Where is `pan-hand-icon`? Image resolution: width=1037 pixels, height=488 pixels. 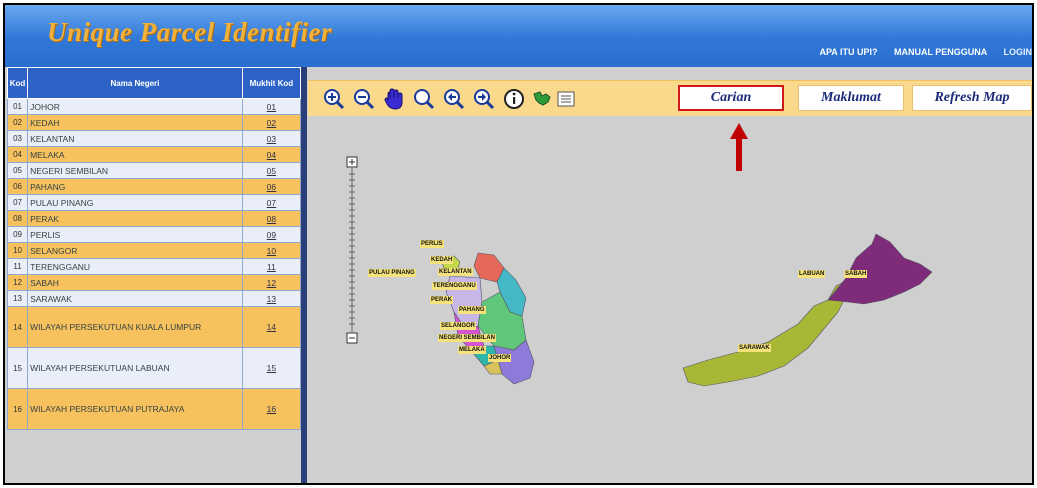 pan-hand-icon is located at coordinates (394, 99).